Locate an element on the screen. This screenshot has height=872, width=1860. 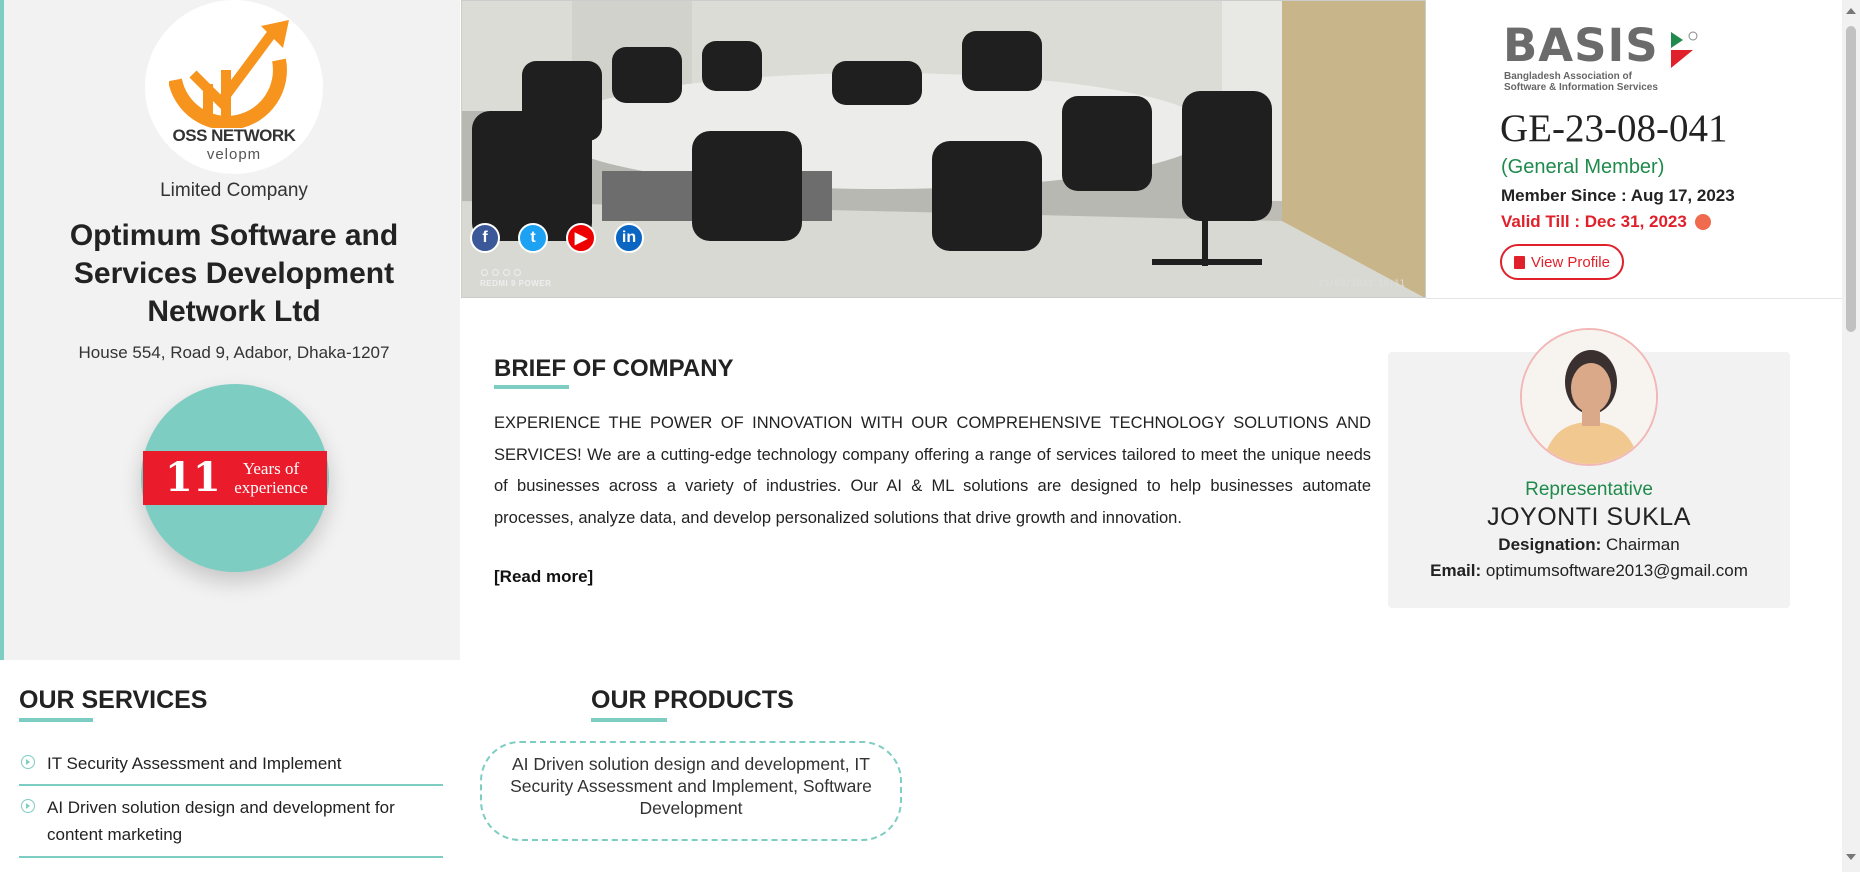
growth-arrow-icon is located at coordinates (229, 74).